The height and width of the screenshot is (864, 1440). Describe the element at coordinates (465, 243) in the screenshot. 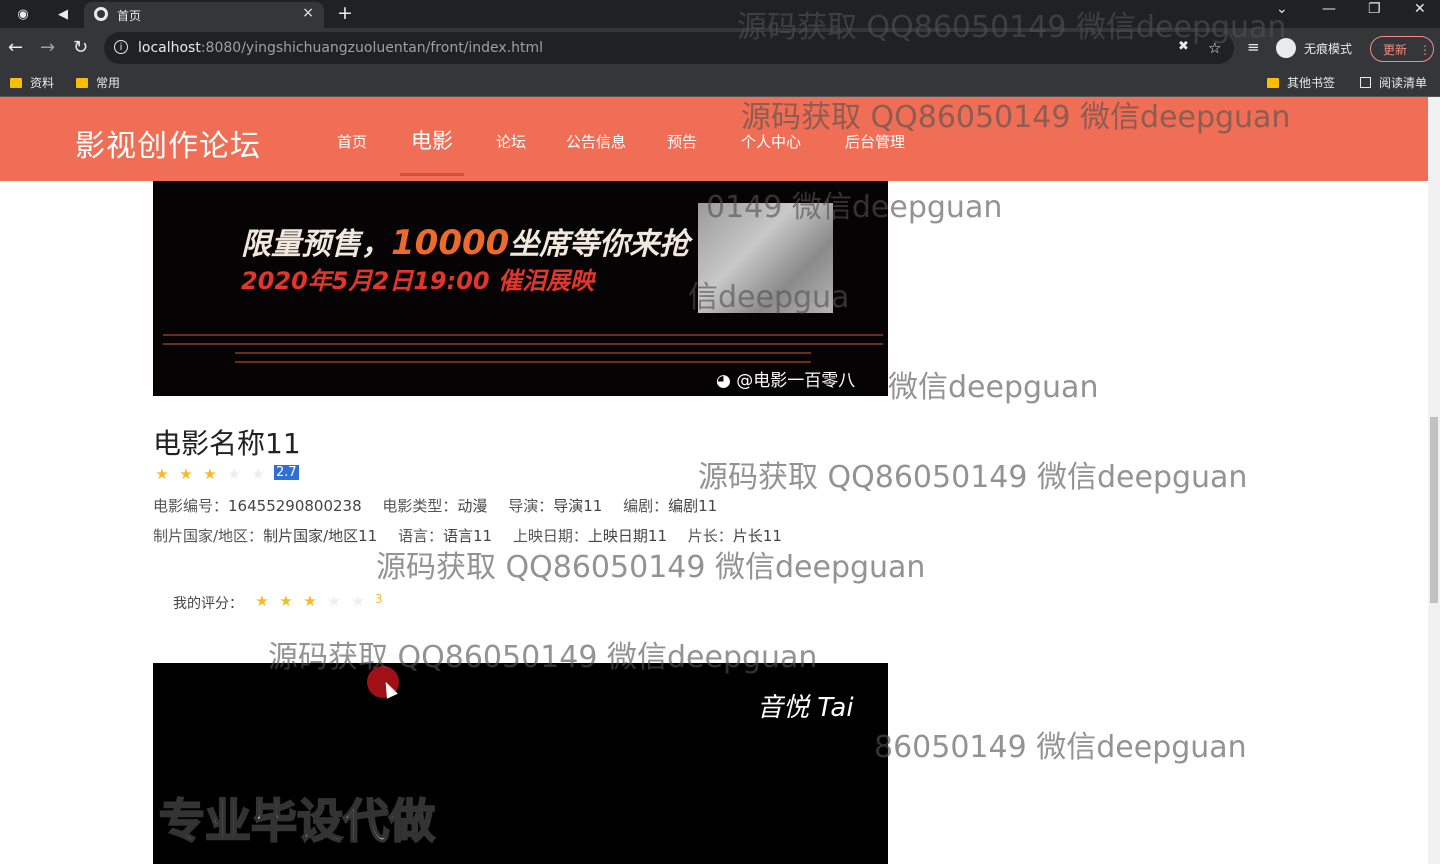

I see `poster-headline: 限量预售，10000坐席等你来抢` at that location.